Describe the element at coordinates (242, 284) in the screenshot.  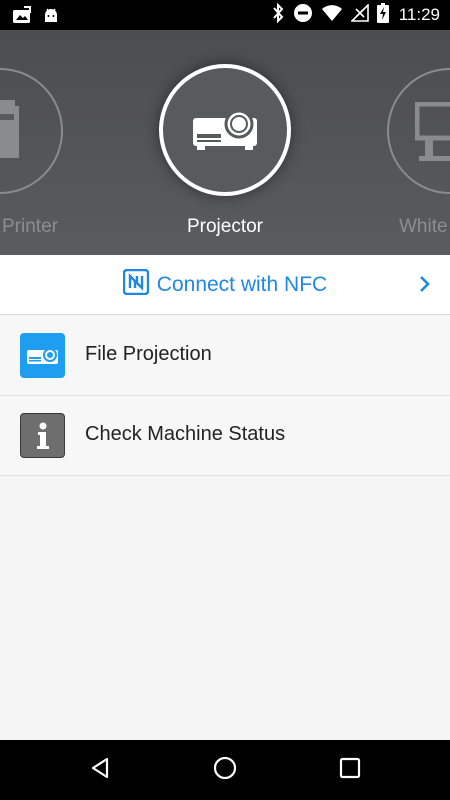
I see `nfc-label: Connect with NFC` at that location.